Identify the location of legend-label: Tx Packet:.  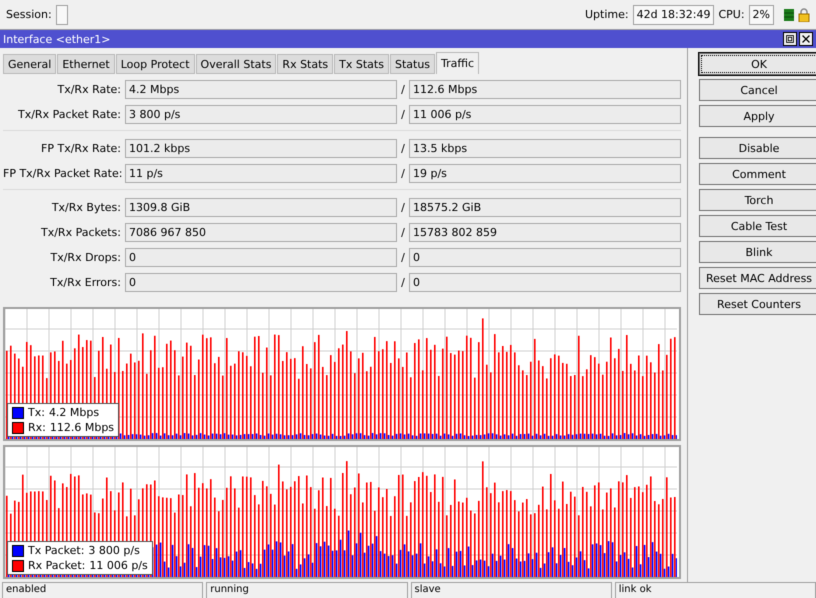
(56, 550).